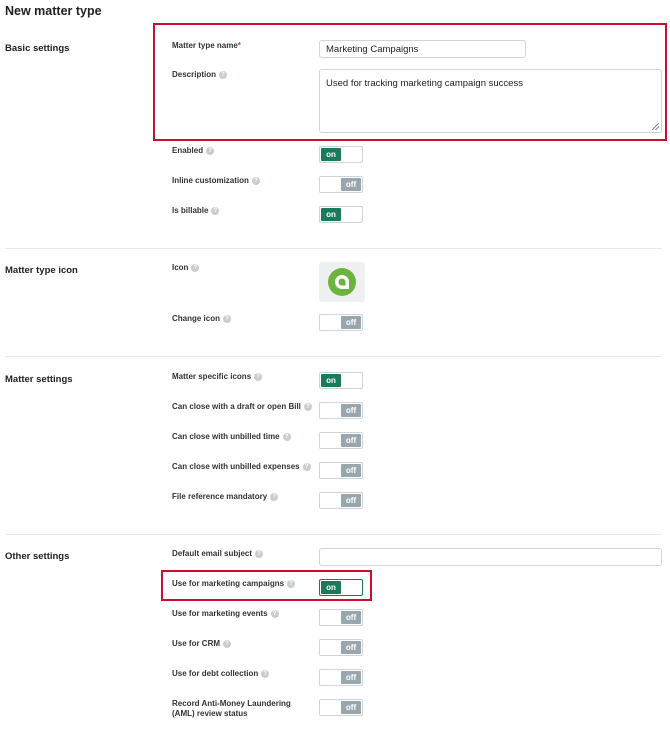  What do you see at coordinates (341, 322) in the screenshot?
I see `change-icon-toggle: off` at bounding box center [341, 322].